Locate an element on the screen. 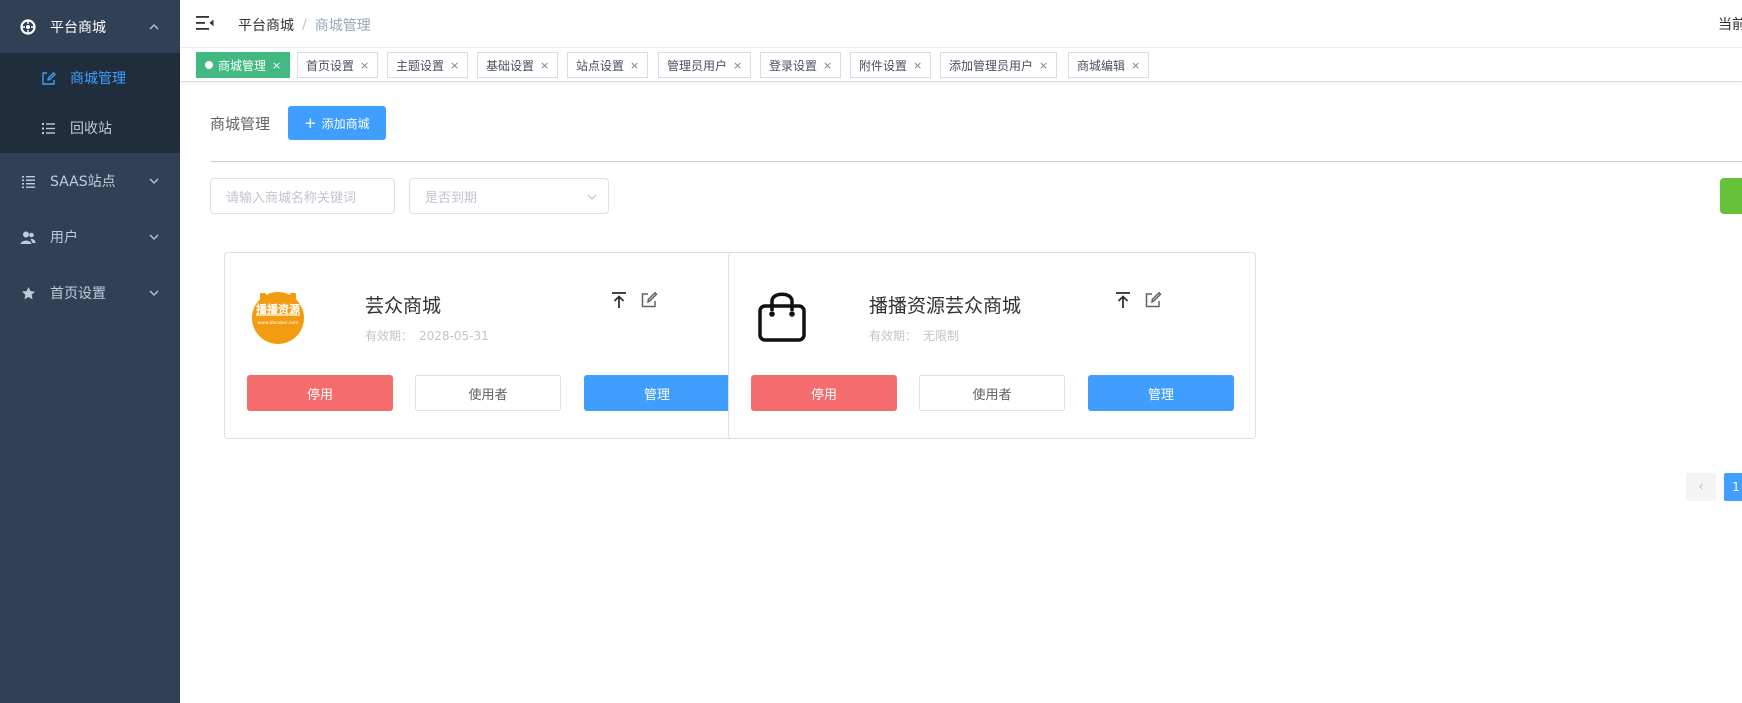  mall-expiry: 有效期： 无限制 is located at coordinates (914, 335).